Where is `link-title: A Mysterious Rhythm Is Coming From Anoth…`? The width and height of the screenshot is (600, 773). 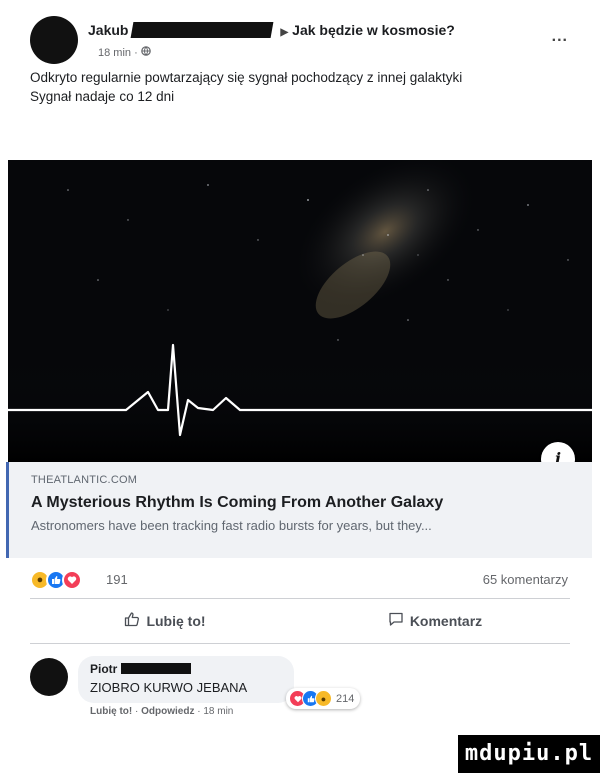 link-title: A Mysterious Rhythm Is Coming From Anoth… is located at coordinates (301, 503).